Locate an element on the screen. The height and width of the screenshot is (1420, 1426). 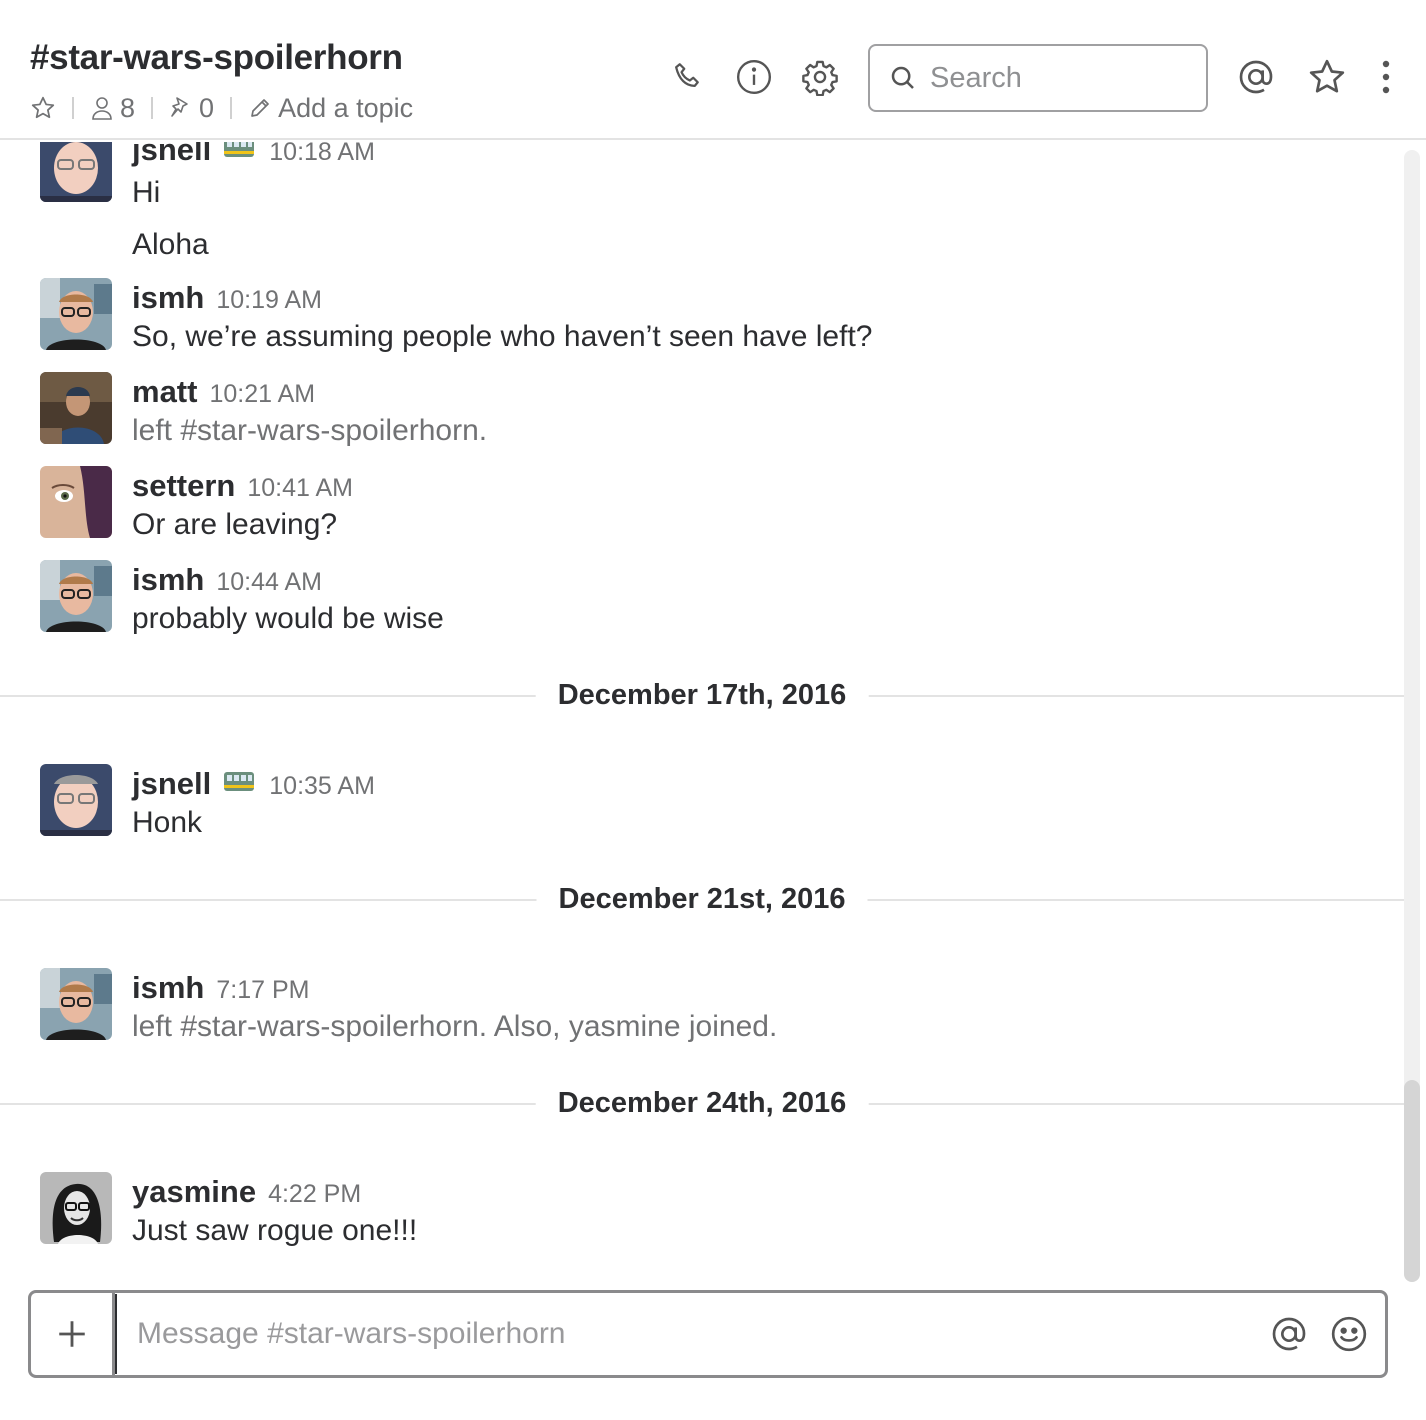
message-timestamp: 10:35 AM is located at coordinates (322, 786).